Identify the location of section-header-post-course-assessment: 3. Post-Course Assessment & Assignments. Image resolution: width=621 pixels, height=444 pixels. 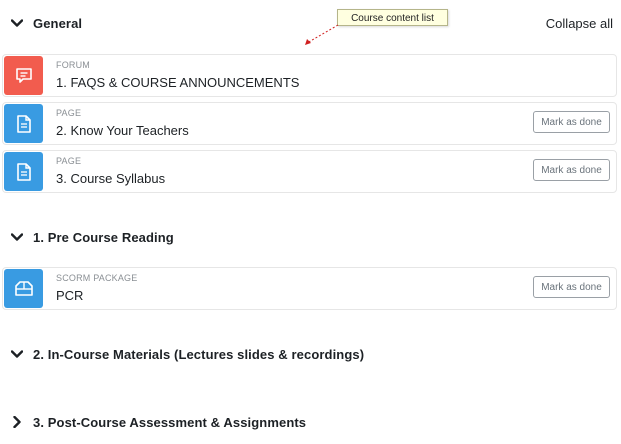
(153, 422).